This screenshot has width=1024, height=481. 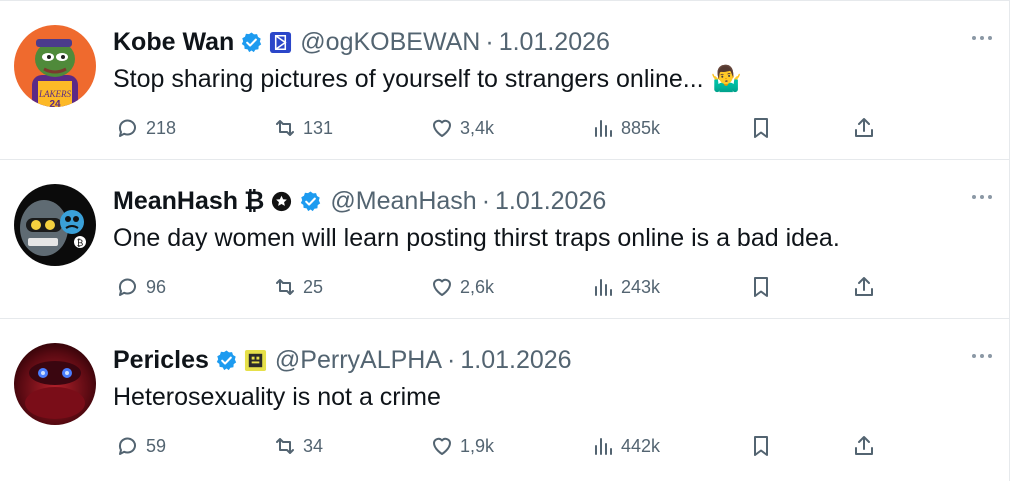 What do you see at coordinates (141, 446) in the screenshot?
I see `reply-button: 59` at bounding box center [141, 446].